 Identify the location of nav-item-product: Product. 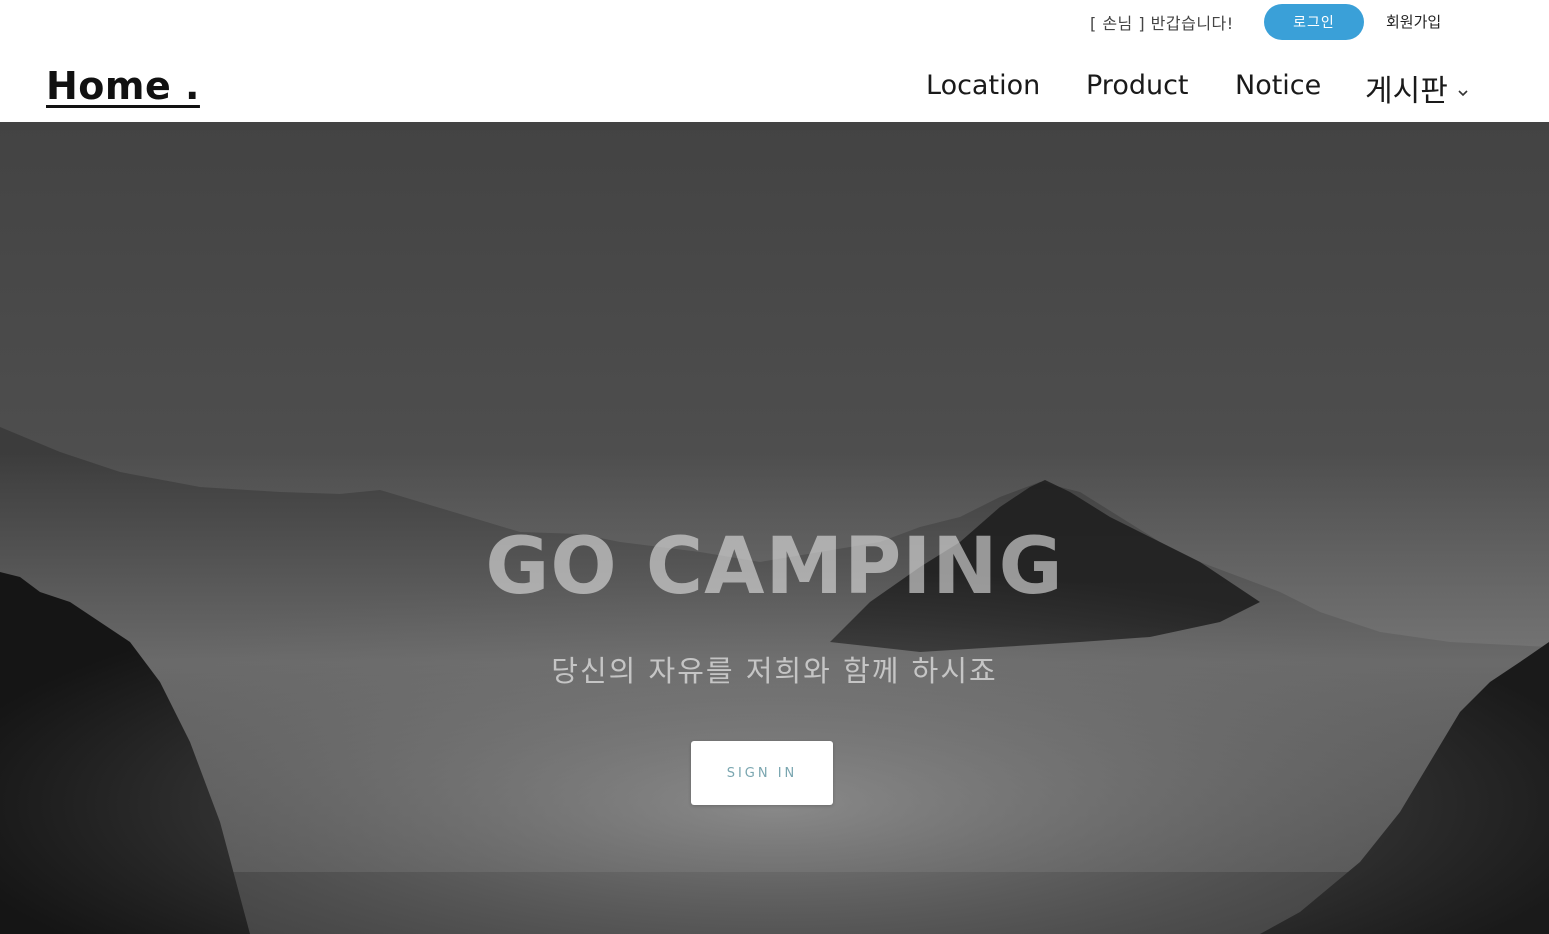
(1137, 85).